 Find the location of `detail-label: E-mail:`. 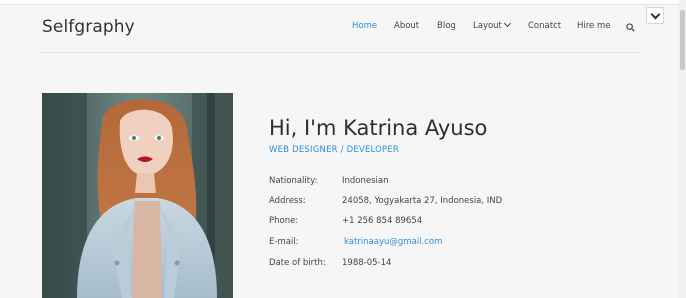

detail-label: E-mail: is located at coordinates (284, 242).